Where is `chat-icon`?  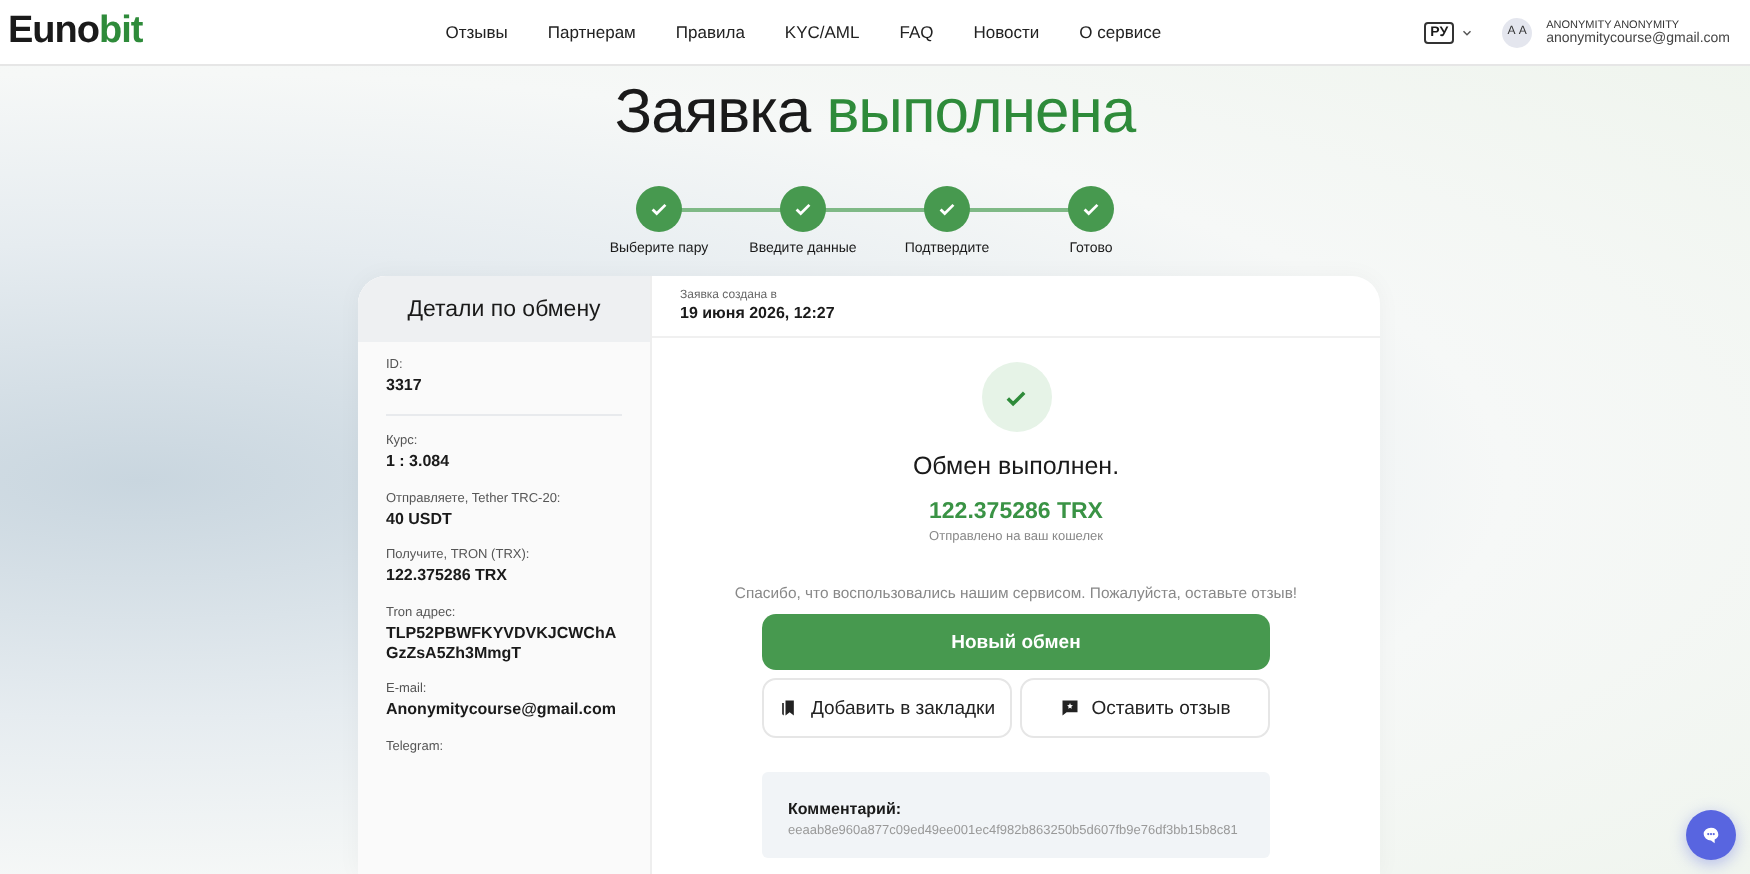
chat-icon is located at coordinates (1711, 835).